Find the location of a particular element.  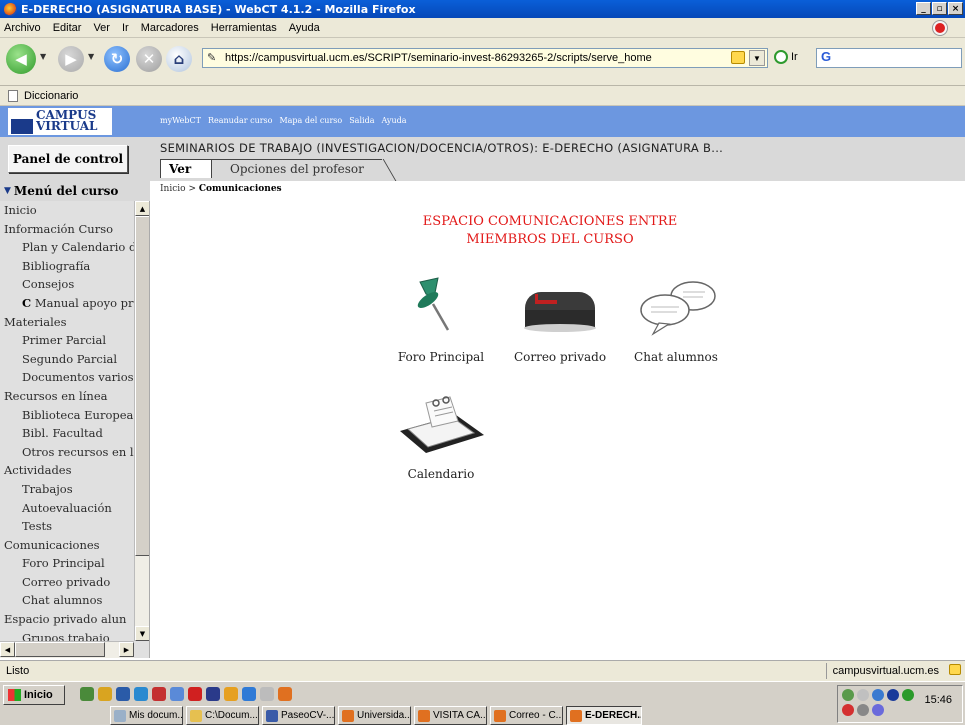

sidebar-item: Segundo Parcial is located at coordinates (67, 359).